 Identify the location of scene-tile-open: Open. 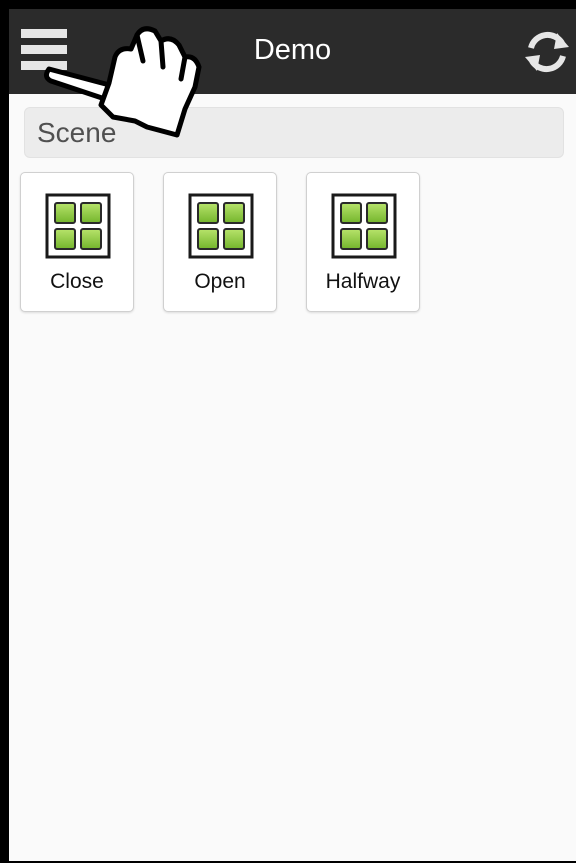
(220, 242).